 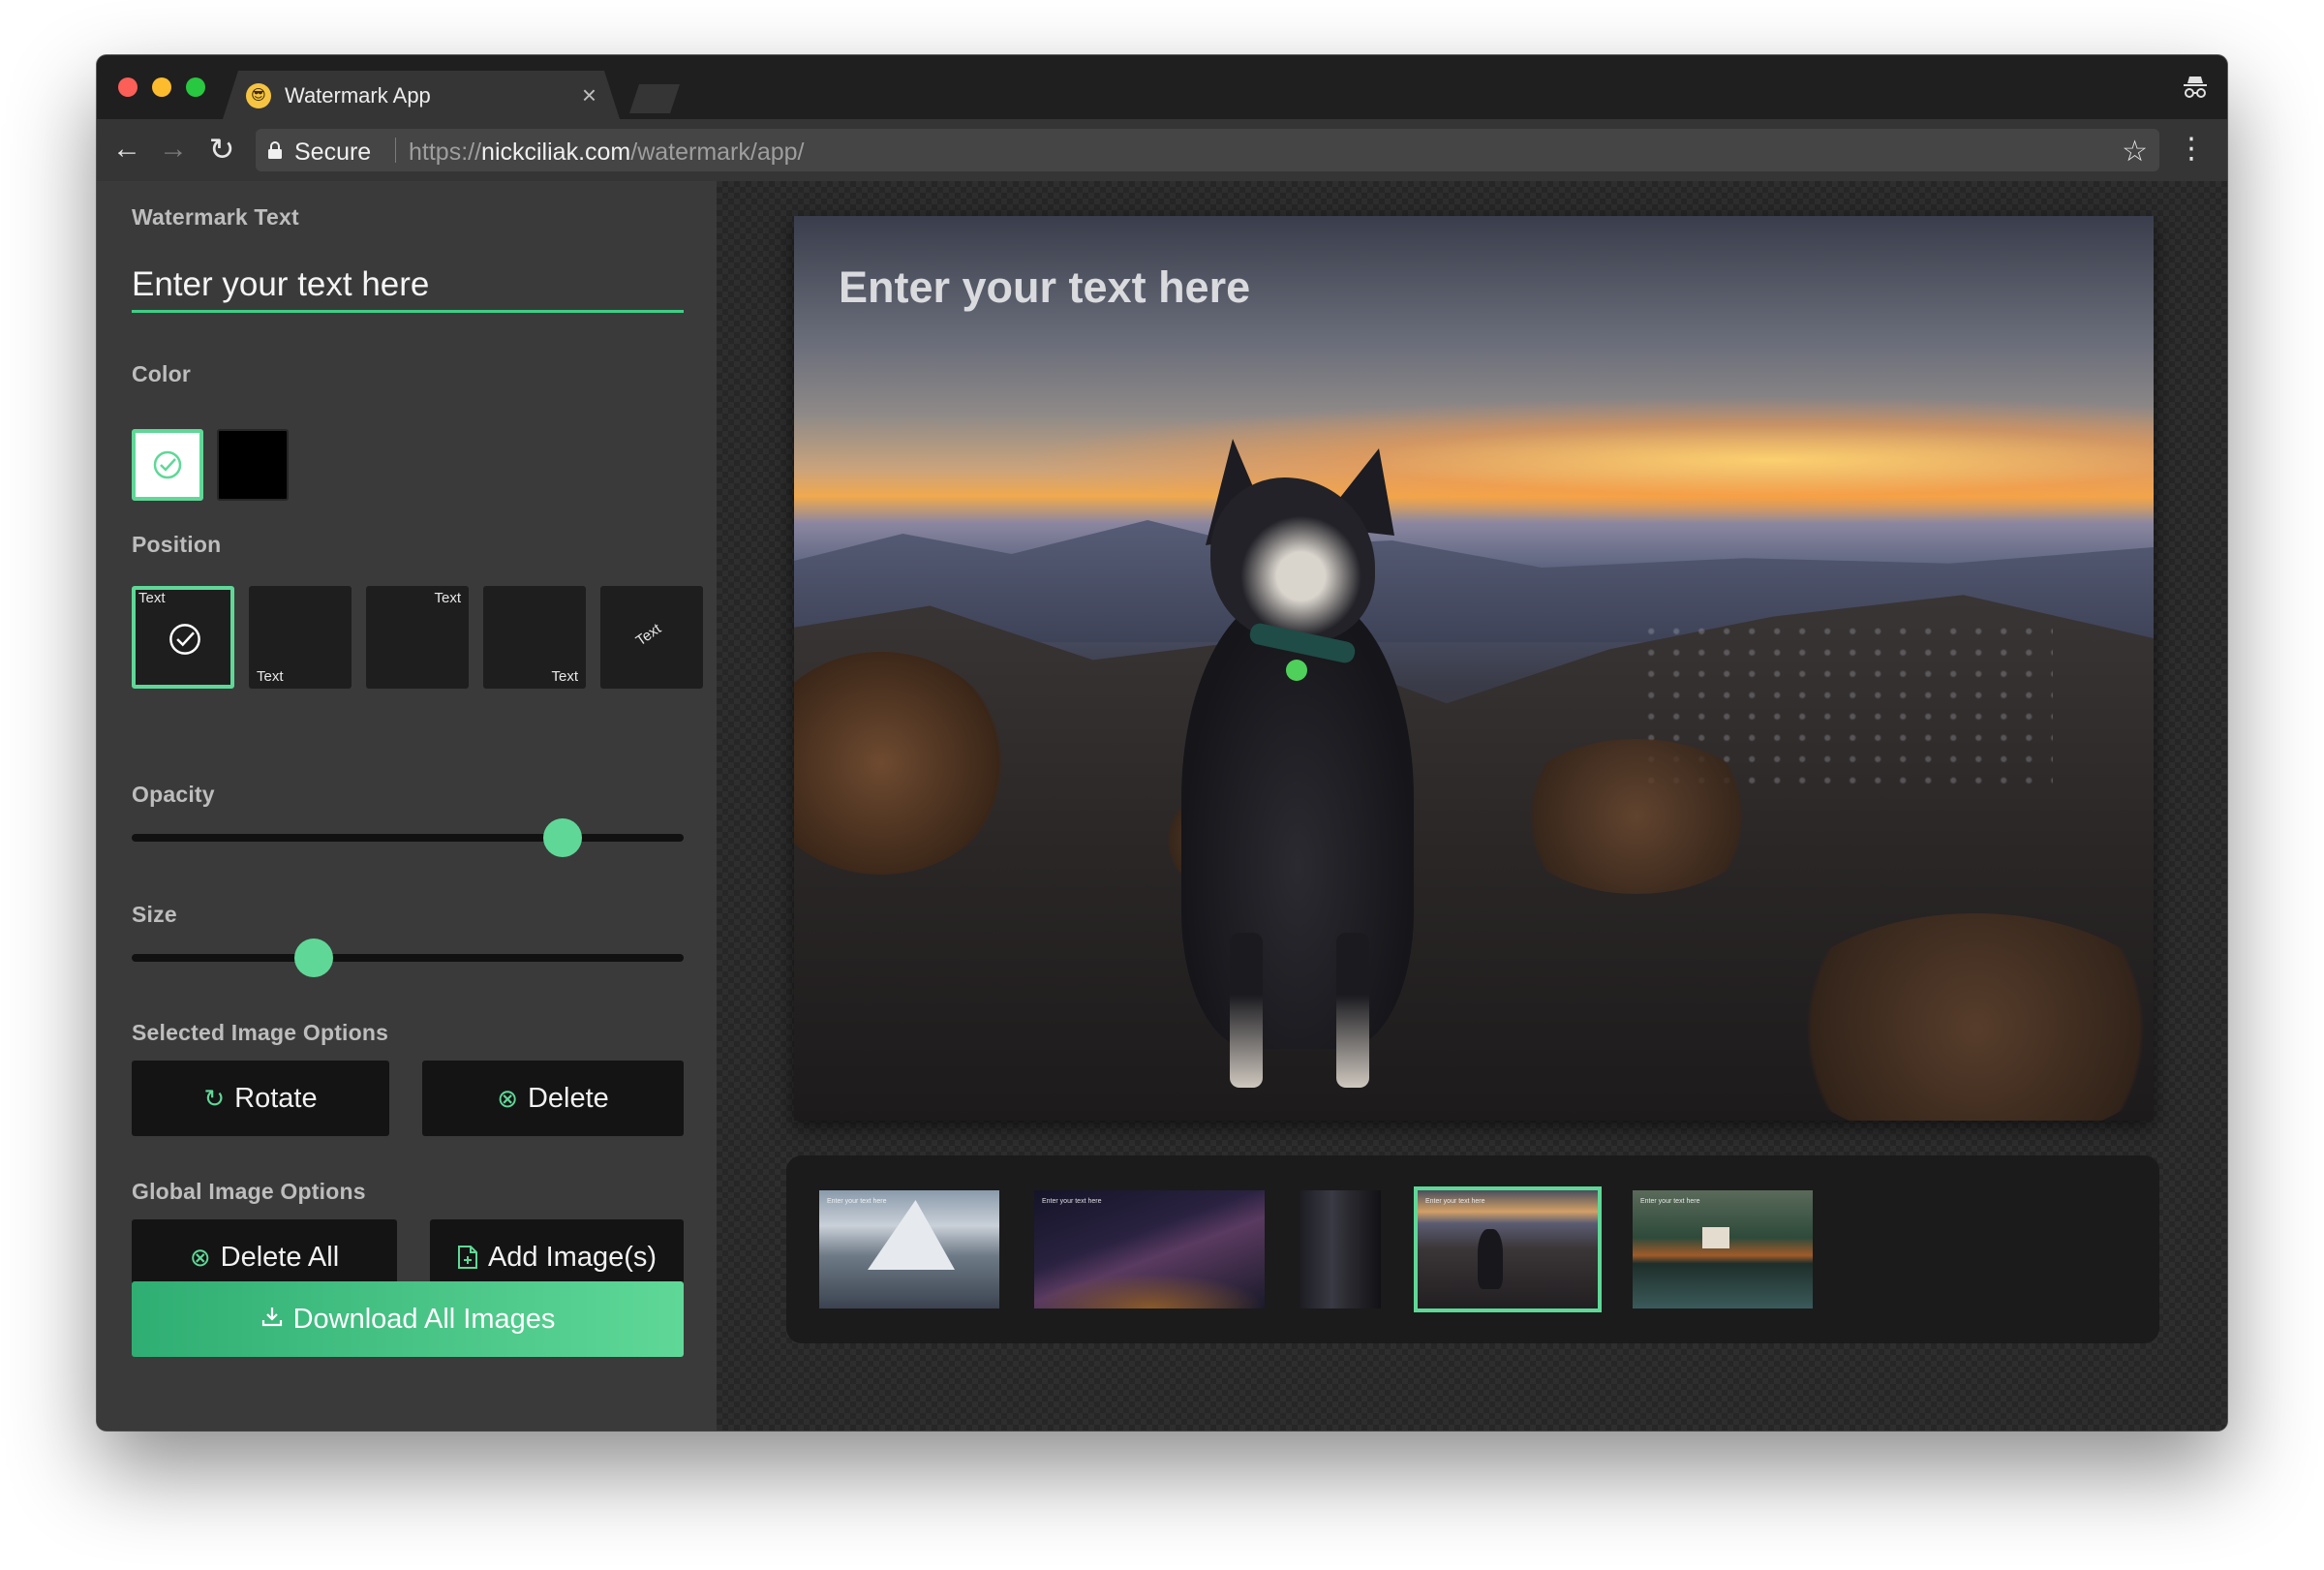 I want to click on forward-arrow-icon: →, so click(x=173, y=149).